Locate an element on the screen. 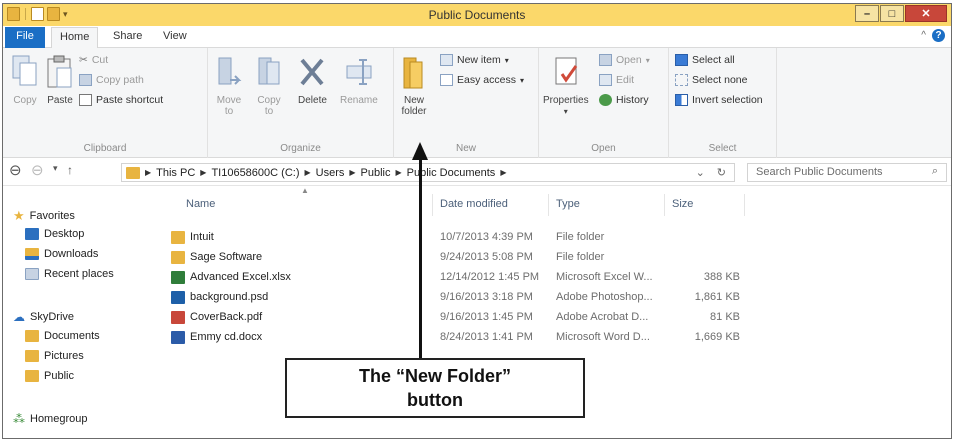 The width and height of the screenshot is (956, 441). file-size: 1,669 KB is located at coordinates (717, 337).